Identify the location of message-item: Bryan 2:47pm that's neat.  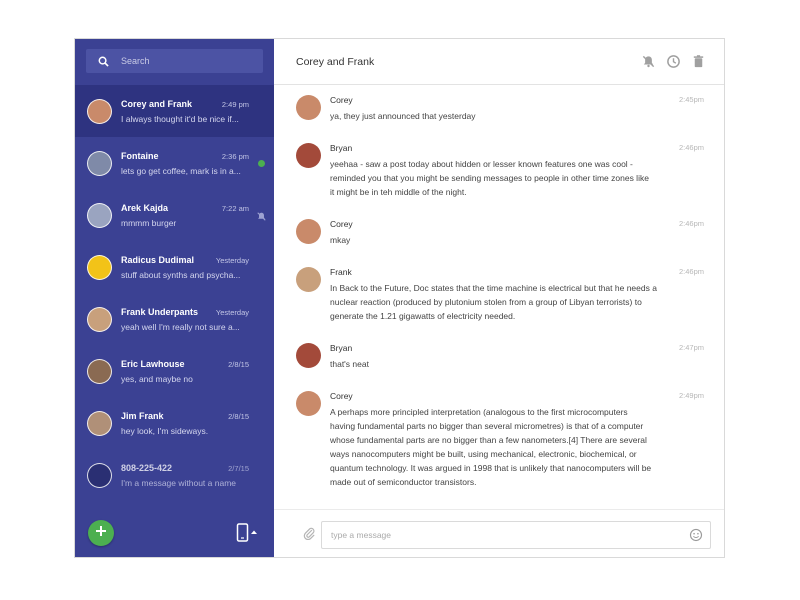
(500, 358).